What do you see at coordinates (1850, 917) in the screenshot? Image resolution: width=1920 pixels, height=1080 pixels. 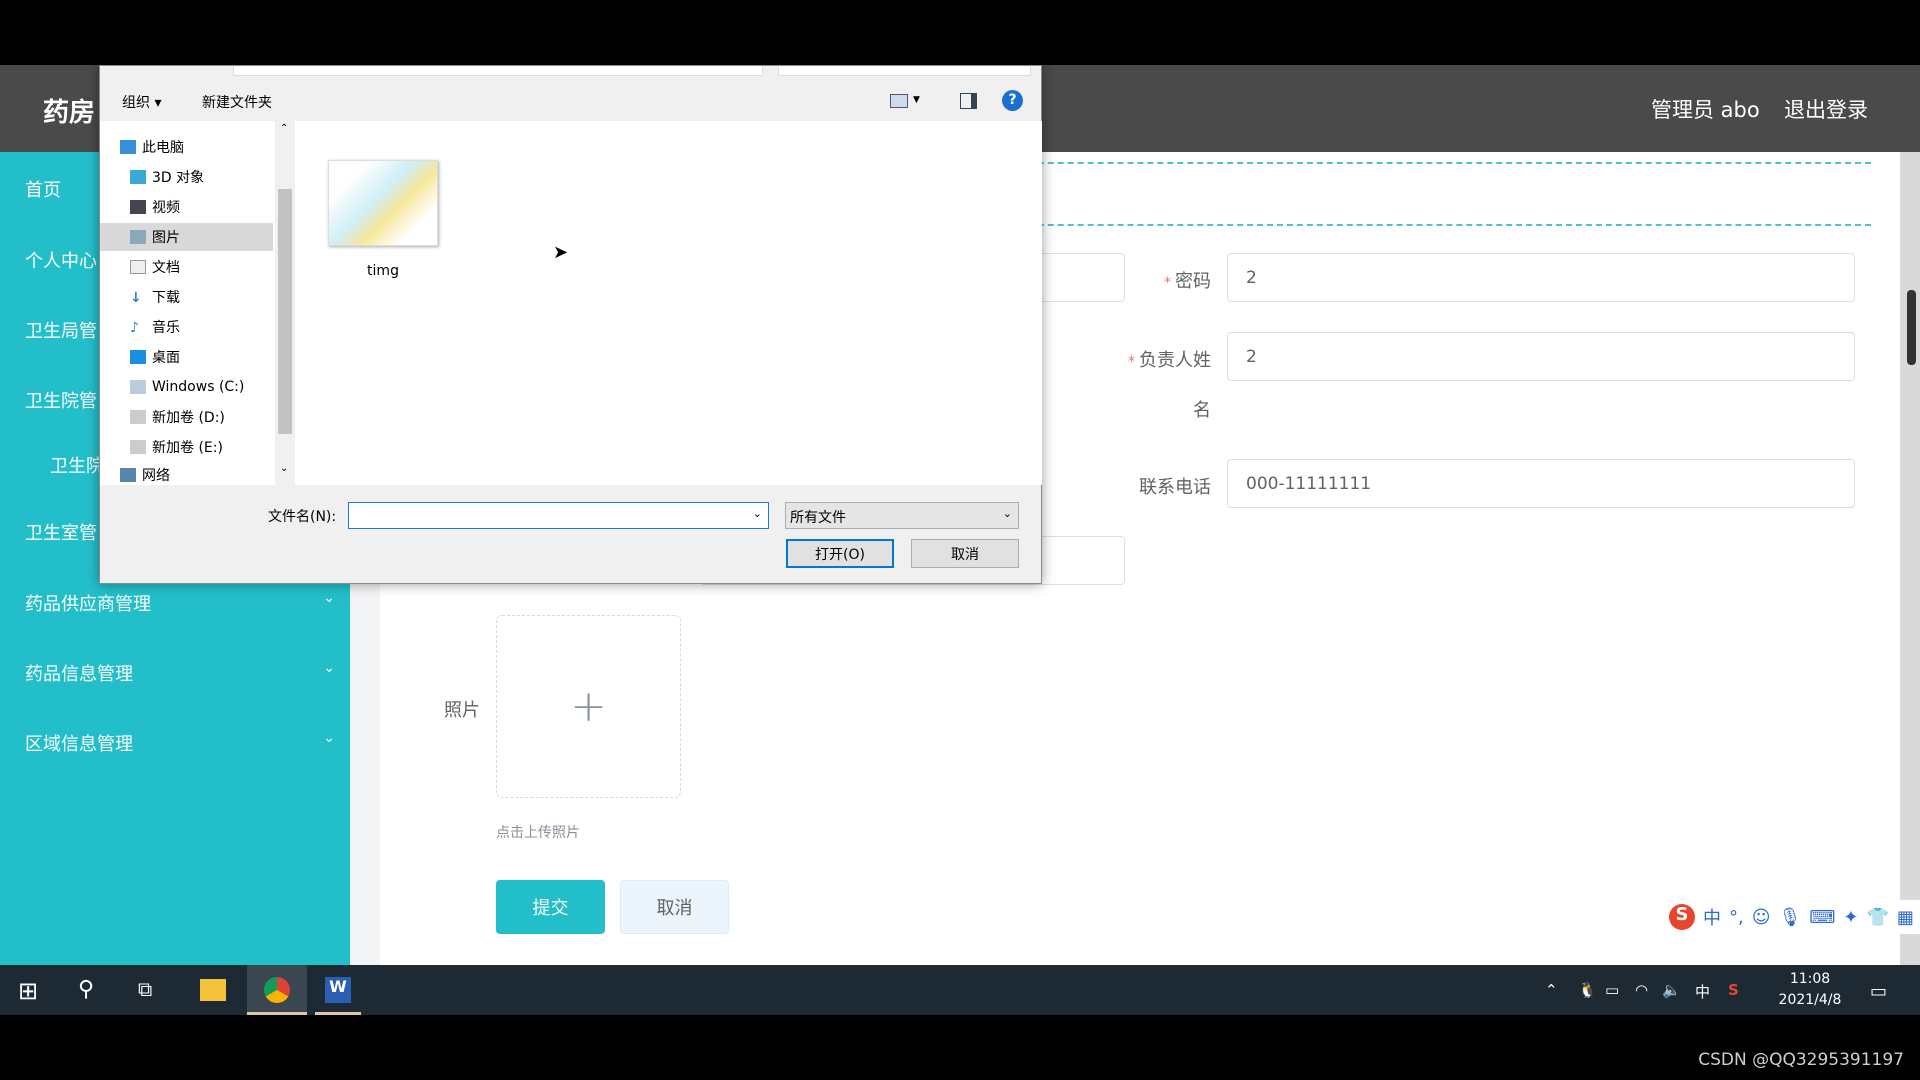 I see `toolbox-icon: ✦` at bounding box center [1850, 917].